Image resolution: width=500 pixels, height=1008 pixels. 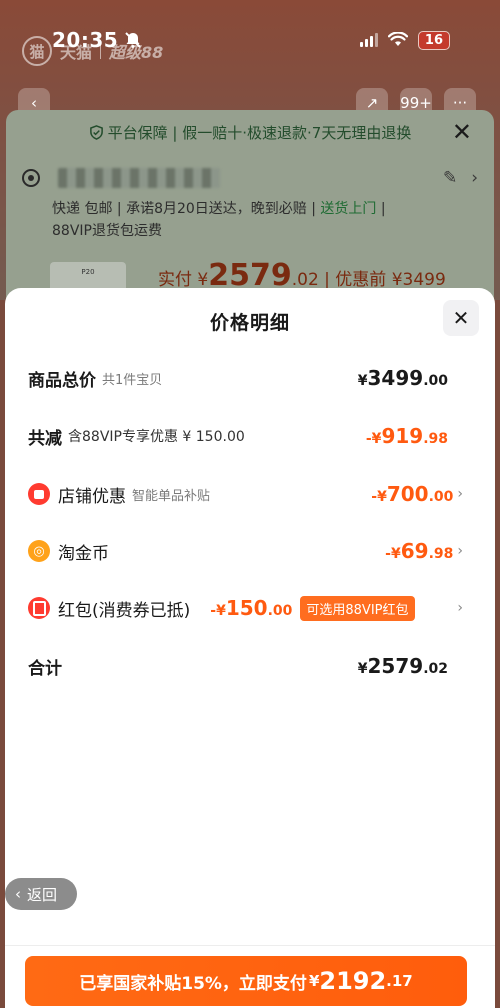 I want to click on row-coins: ◎ 淘金币 -¥ 69.98 ›, so click(x=245, y=551).